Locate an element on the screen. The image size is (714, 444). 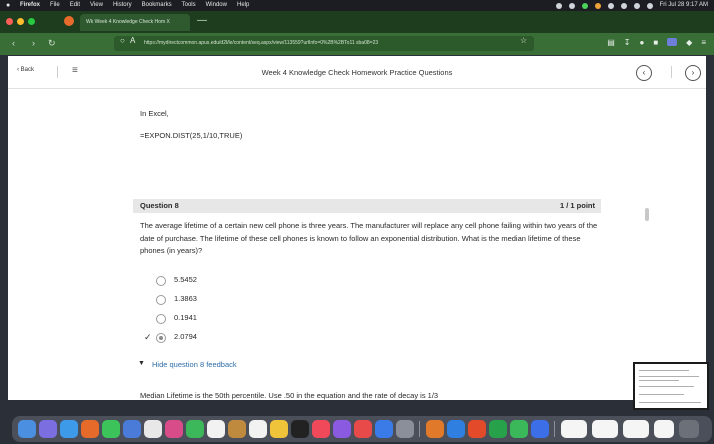
menu-view: View is located at coordinates (96, 5).